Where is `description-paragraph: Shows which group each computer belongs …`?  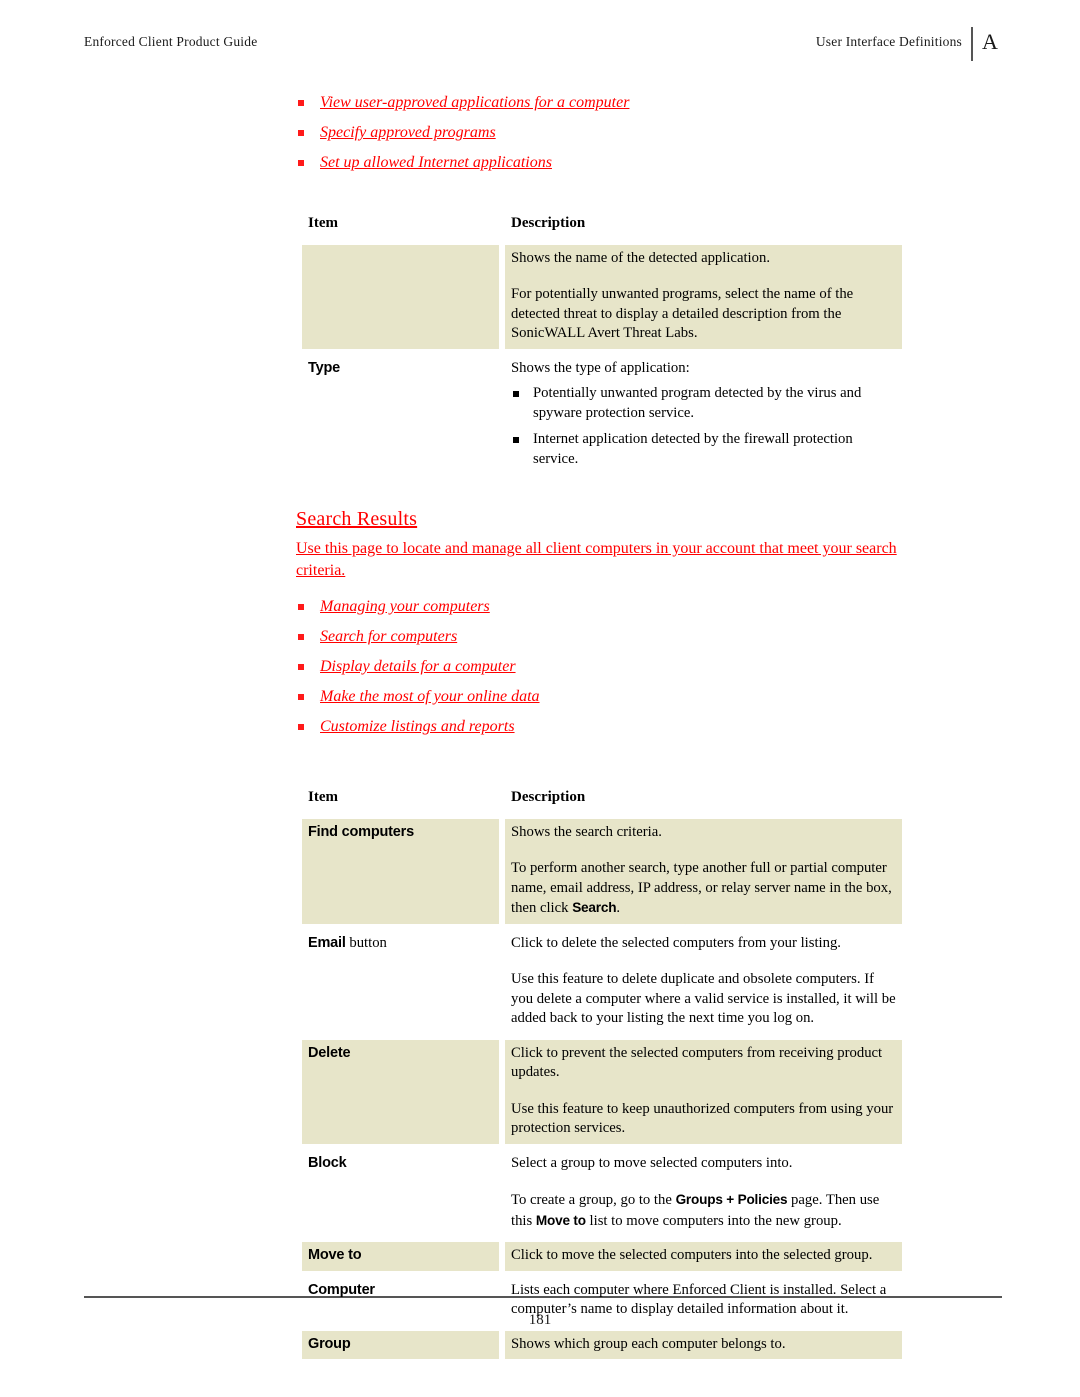
description-paragraph: Shows which group each computer belongs … is located at coordinates (648, 1343).